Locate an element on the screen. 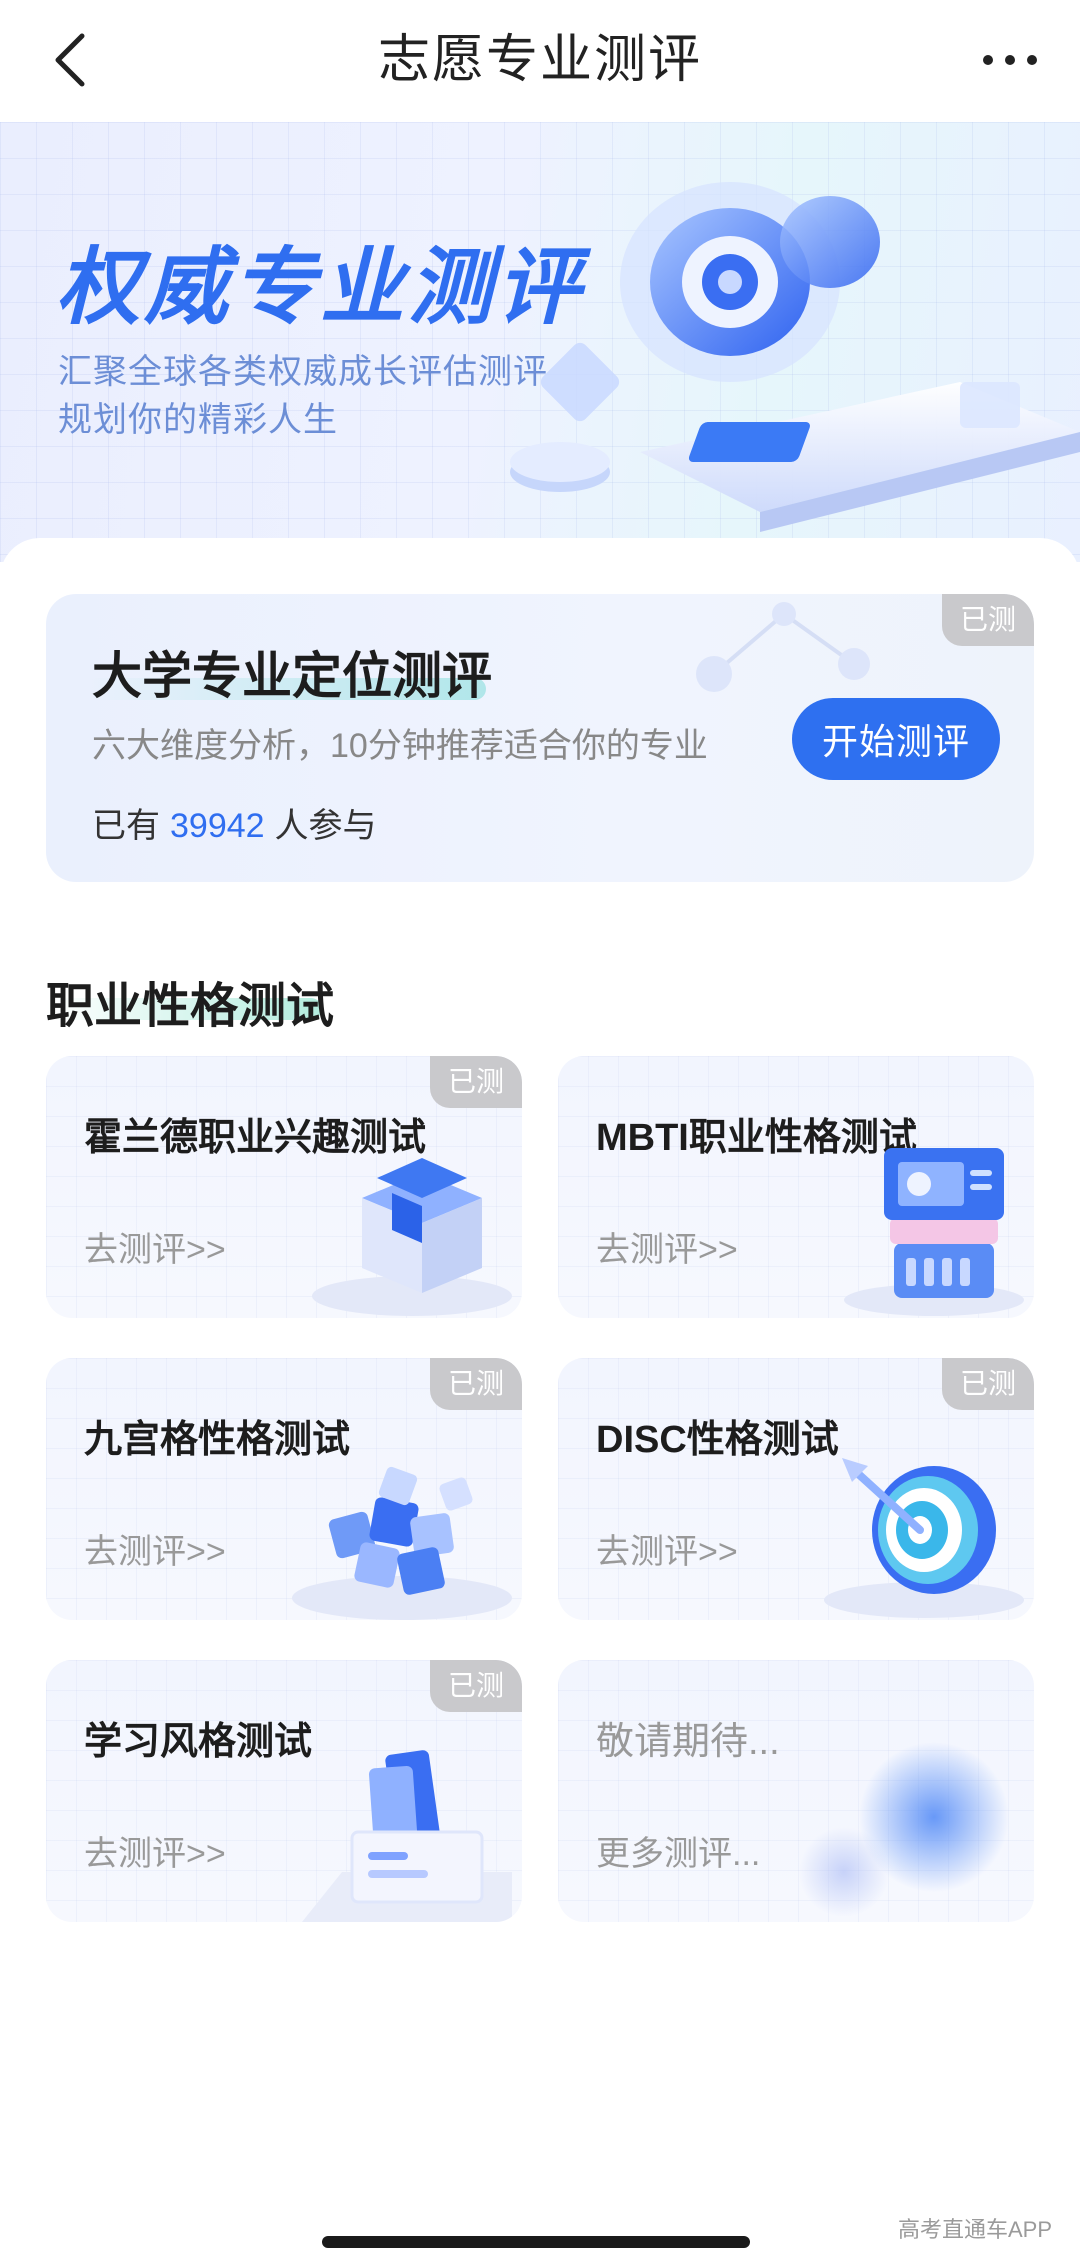 The width and height of the screenshot is (1080, 2267). more-button is located at coordinates (1010, 60).